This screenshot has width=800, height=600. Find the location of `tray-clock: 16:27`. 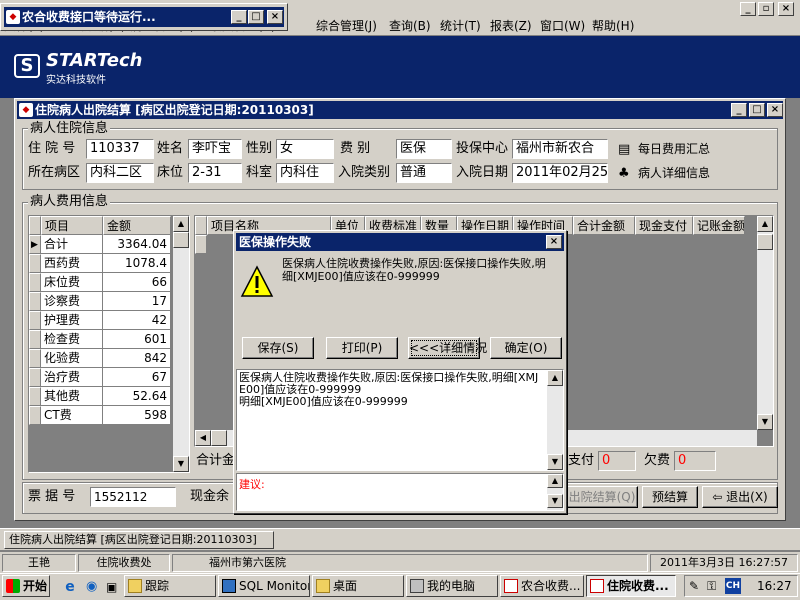

tray-clock: 16:27 is located at coordinates (774, 586).